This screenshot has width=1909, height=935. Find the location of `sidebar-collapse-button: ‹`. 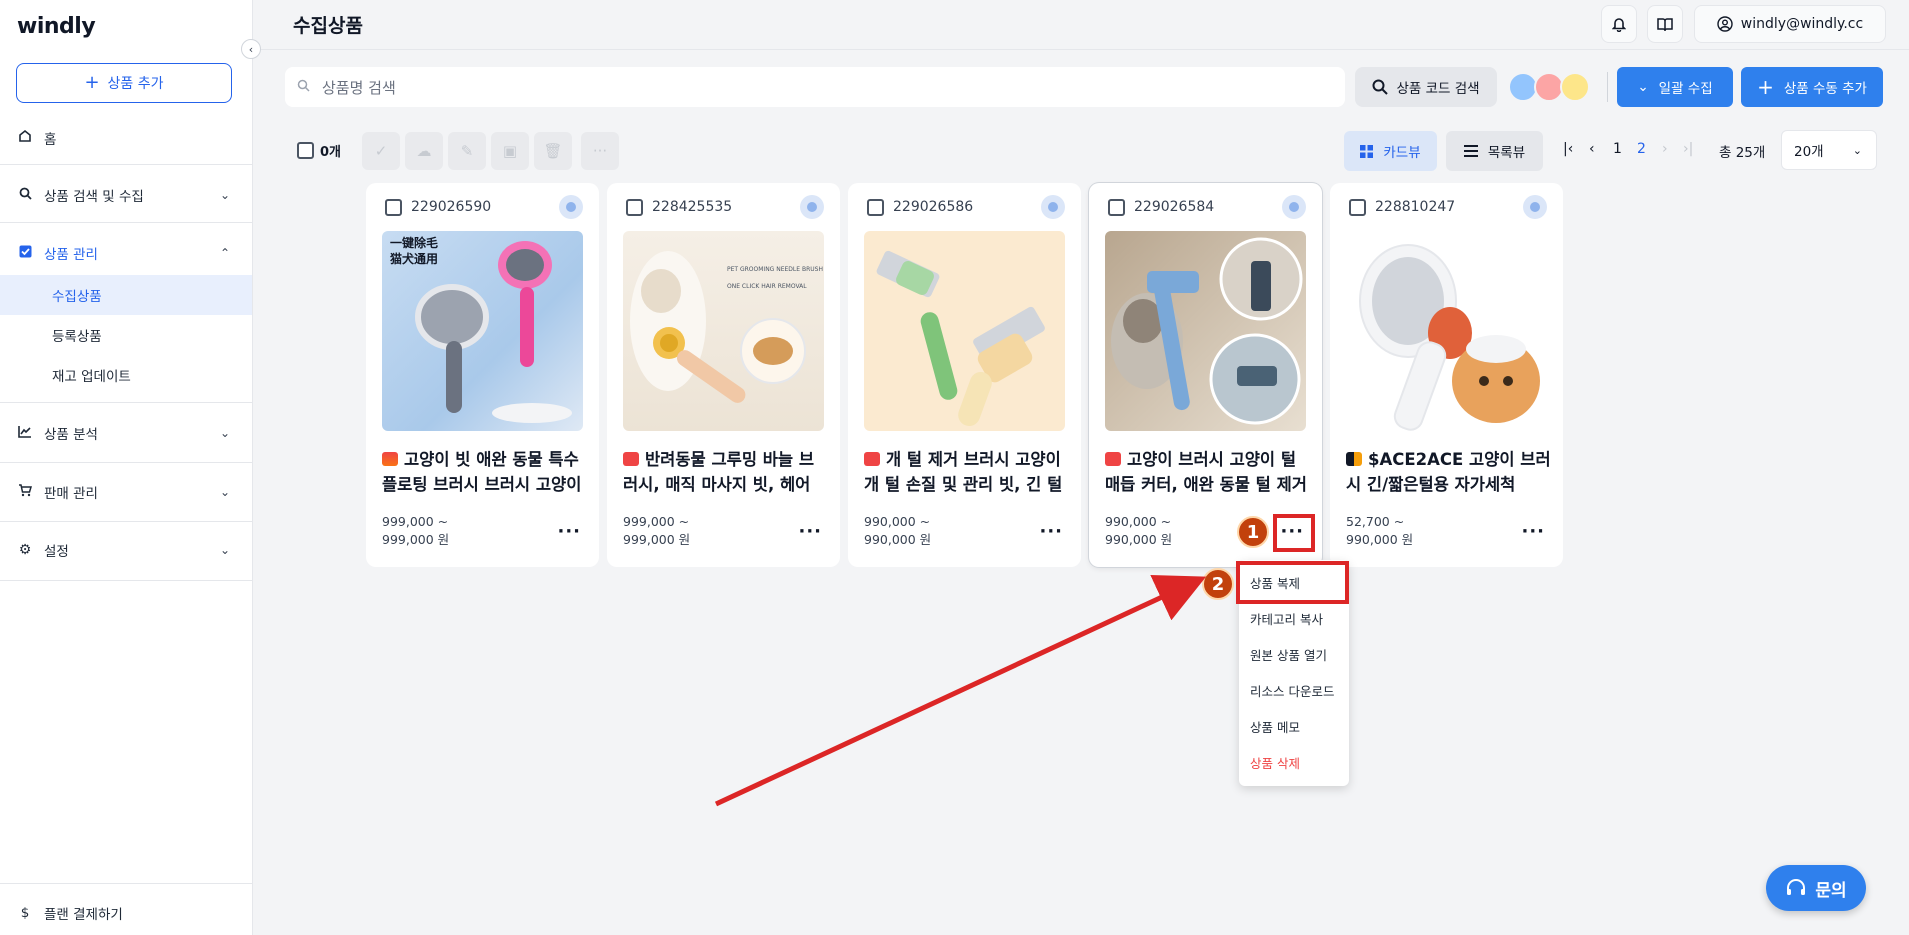

sidebar-collapse-button: ‹ is located at coordinates (251, 49).